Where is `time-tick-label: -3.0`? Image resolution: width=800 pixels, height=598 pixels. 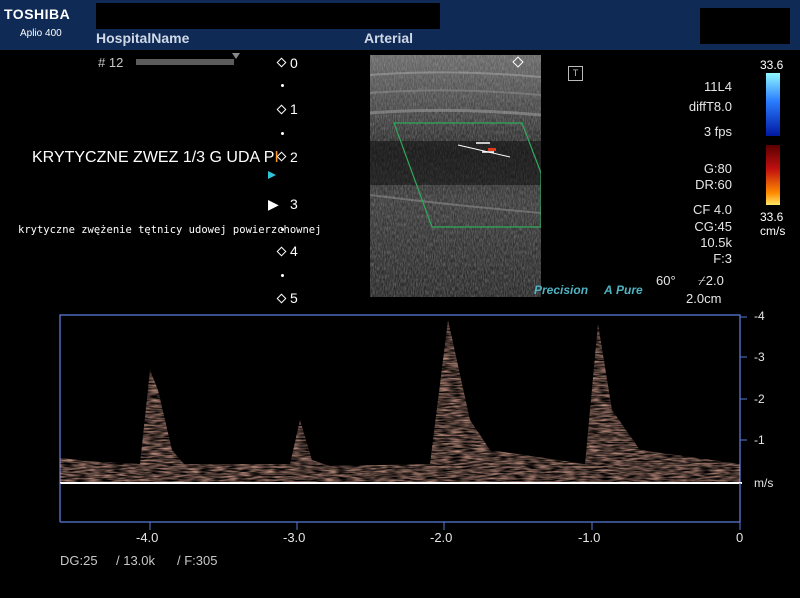
time-tick-label: -3.0 is located at coordinates (294, 537).